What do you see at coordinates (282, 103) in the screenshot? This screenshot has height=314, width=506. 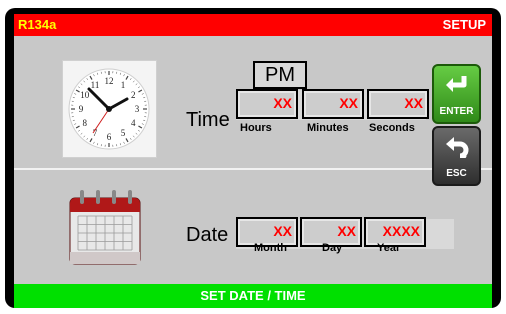 I see `hours-value: XX` at bounding box center [282, 103].